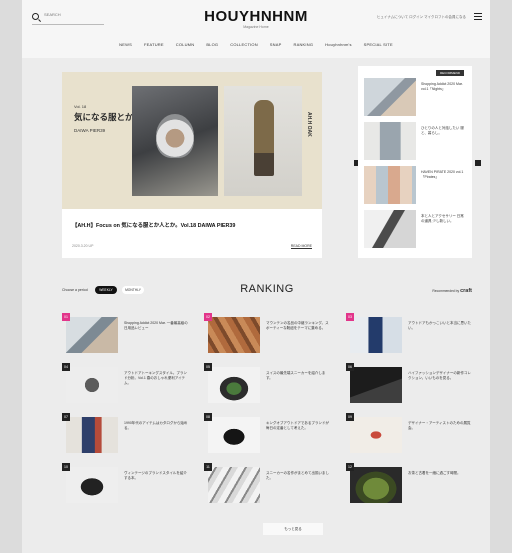 This screenshot has width=512, height=553. I want to click on rank-number: 08, so click(208, 417).